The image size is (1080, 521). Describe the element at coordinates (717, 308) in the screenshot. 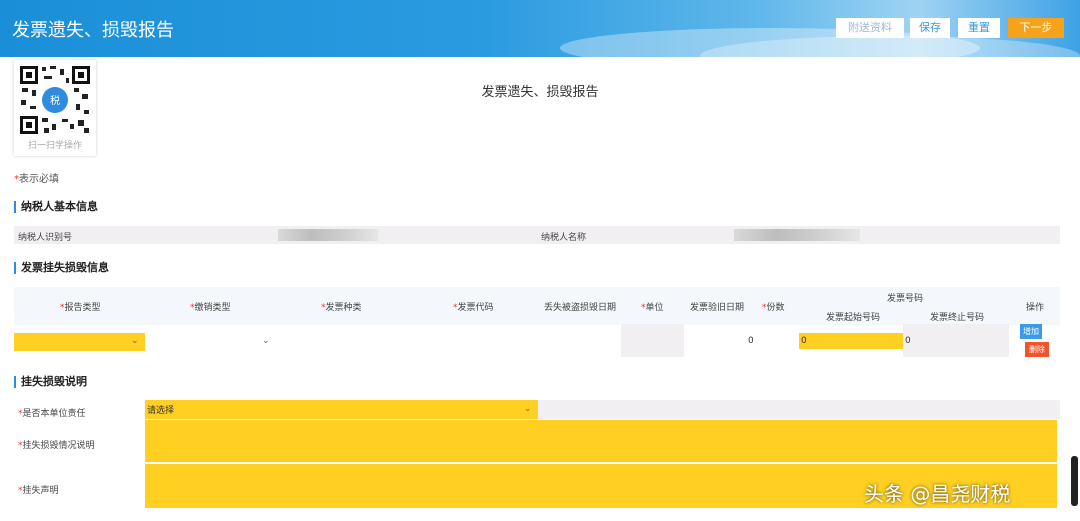

I see `th-issue-date: 发票验旧日期` at that location.